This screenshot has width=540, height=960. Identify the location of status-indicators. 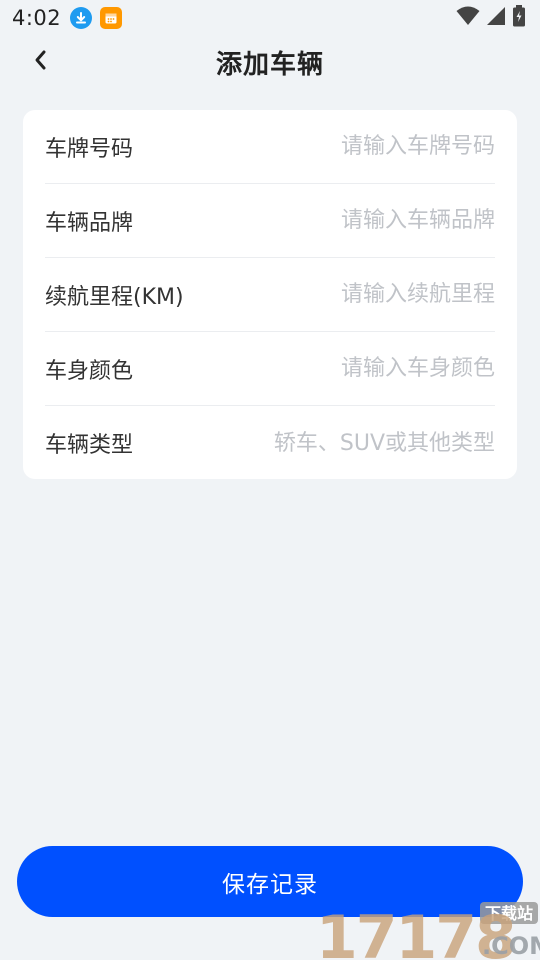
(491, 18).